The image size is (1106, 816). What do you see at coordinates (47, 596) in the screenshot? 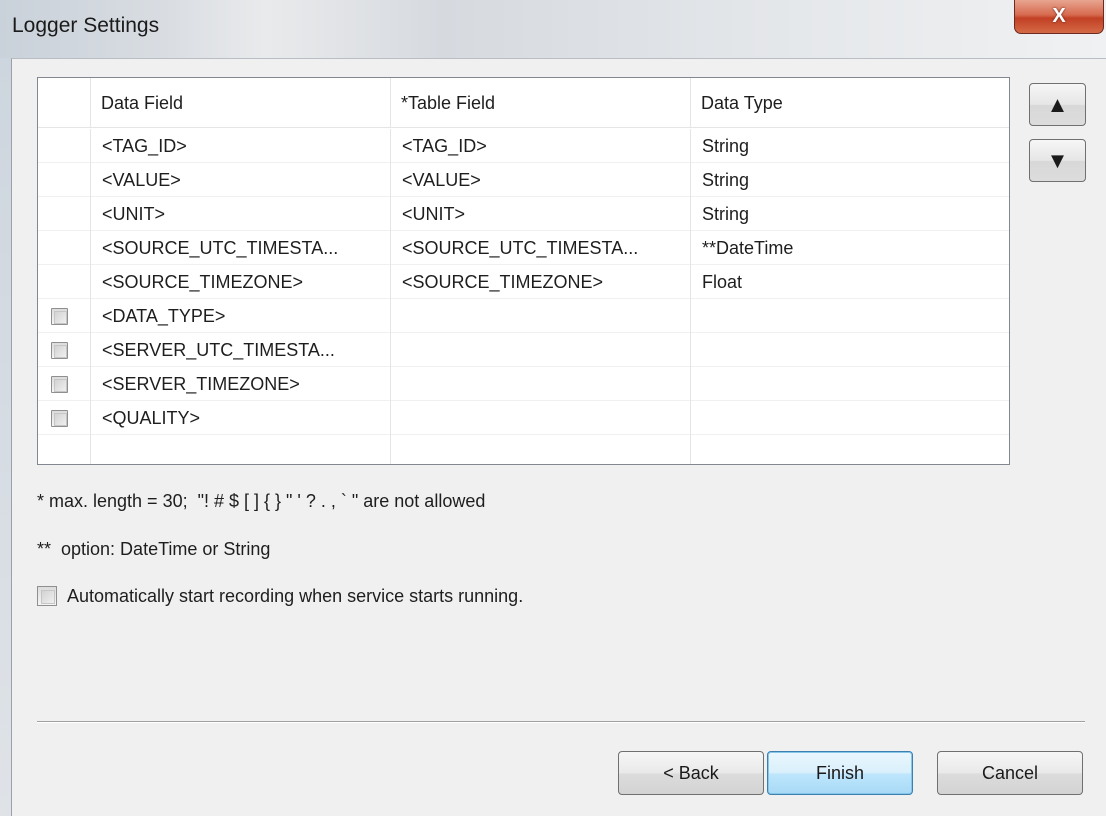
I see `auto-start-checkbox` at bounding box center [47, 596].